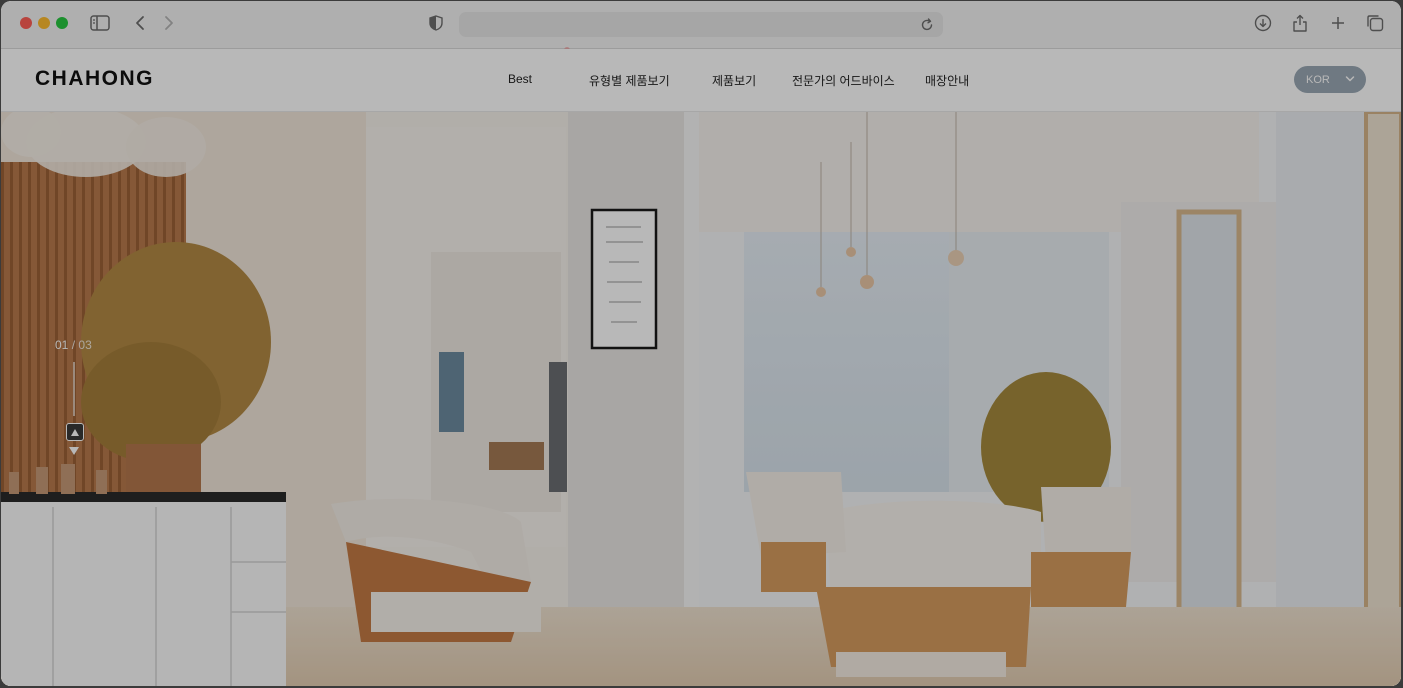 This screenshot has height=688, width=1403. I want to click on site-logo: CHAHONG, so click(94, 79).